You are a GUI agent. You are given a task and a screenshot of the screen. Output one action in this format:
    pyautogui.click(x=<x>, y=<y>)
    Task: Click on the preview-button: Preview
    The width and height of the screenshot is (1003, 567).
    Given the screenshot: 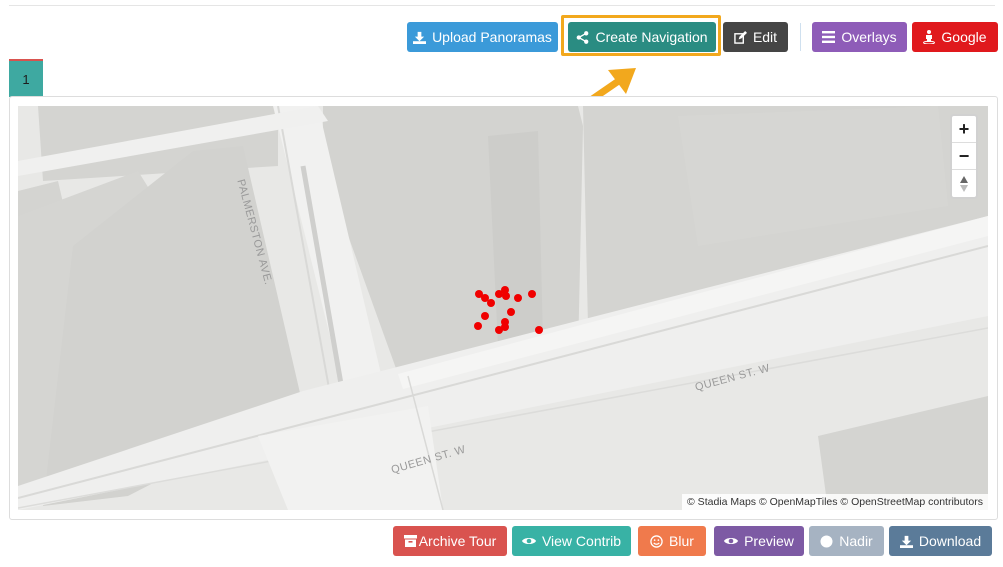 What is the action you would take?
    pyautogui.click(x=759, y=541)
    